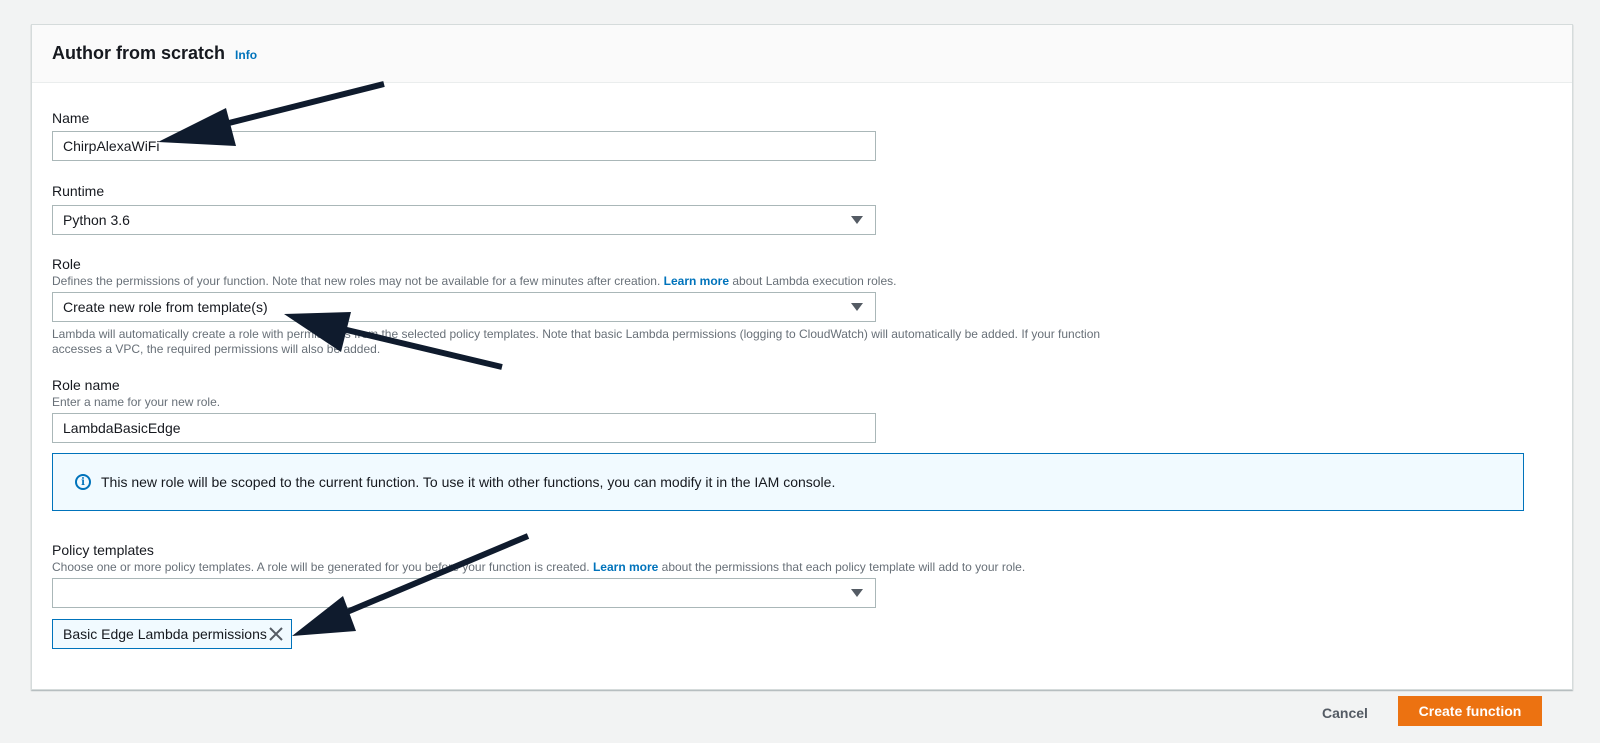 The image size is (1600, 743). I want to click on runtime-select-value: Python 3.6, so click(96, 220).